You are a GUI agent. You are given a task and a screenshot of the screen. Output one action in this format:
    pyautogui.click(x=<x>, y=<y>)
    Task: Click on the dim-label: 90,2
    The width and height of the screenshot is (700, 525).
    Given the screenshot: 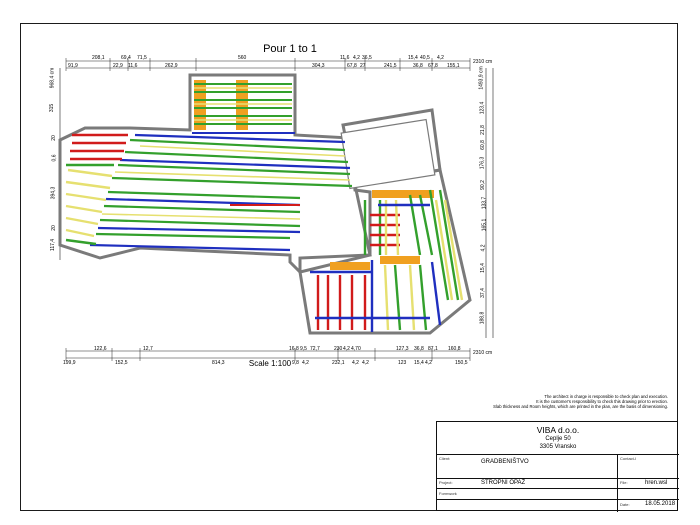 What is the action you would take?
    pyautogui.click(x=482, y=185)
    